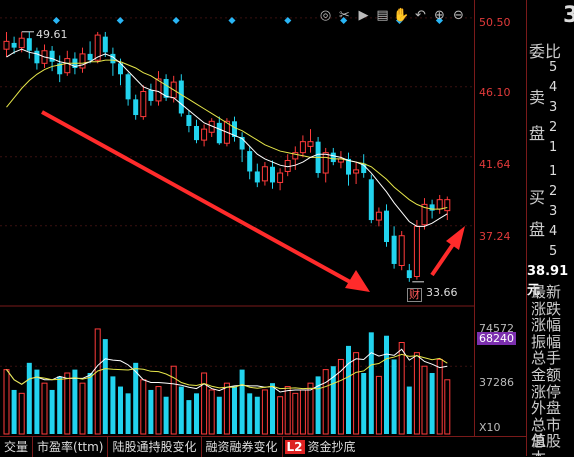 The width and height of the screenshot is (574, 457). Describe the element at coordinates (401, 15) in the screenshot. I see `hand-icon: ✋` at that location.